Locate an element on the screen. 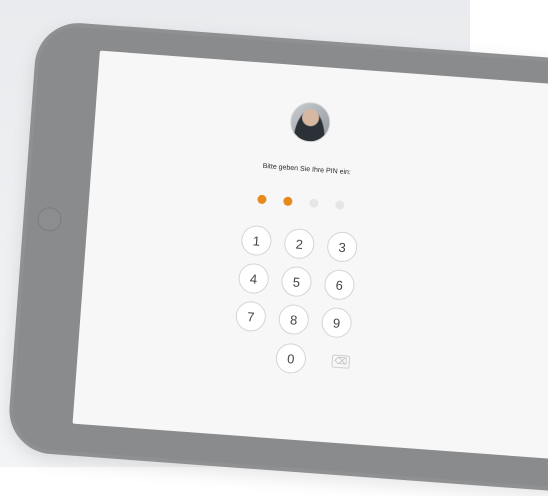 The height and width of the screenshot is (496, 548). key-1-button: 1 is located at coordinates (256, 240).